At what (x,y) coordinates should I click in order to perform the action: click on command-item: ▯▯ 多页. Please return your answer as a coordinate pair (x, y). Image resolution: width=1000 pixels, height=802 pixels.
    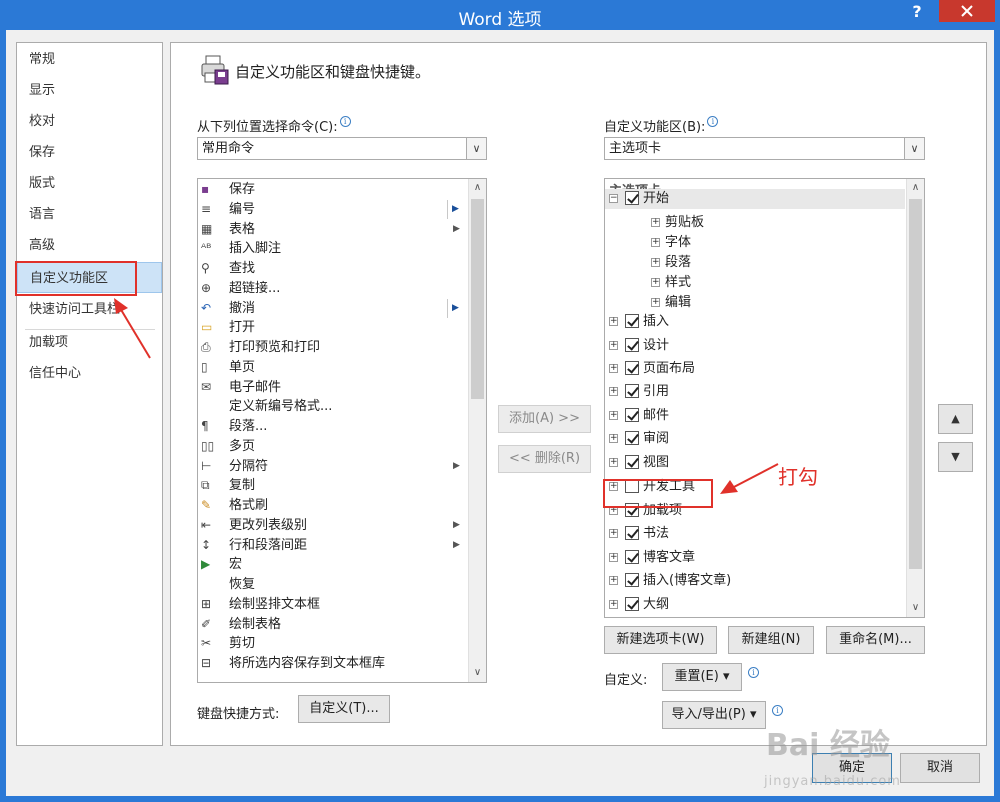
    Looking at the image, I should click on (333, 447).